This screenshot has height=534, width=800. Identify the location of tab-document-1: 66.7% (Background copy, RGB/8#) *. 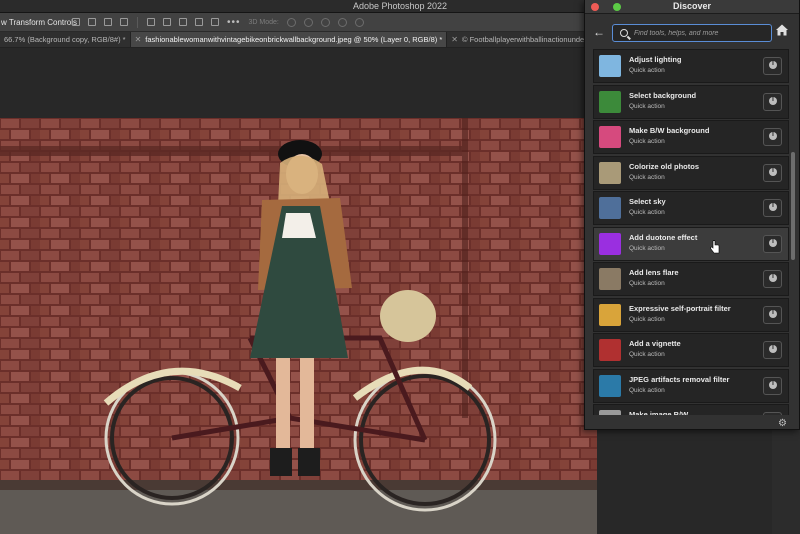
(65, 39).